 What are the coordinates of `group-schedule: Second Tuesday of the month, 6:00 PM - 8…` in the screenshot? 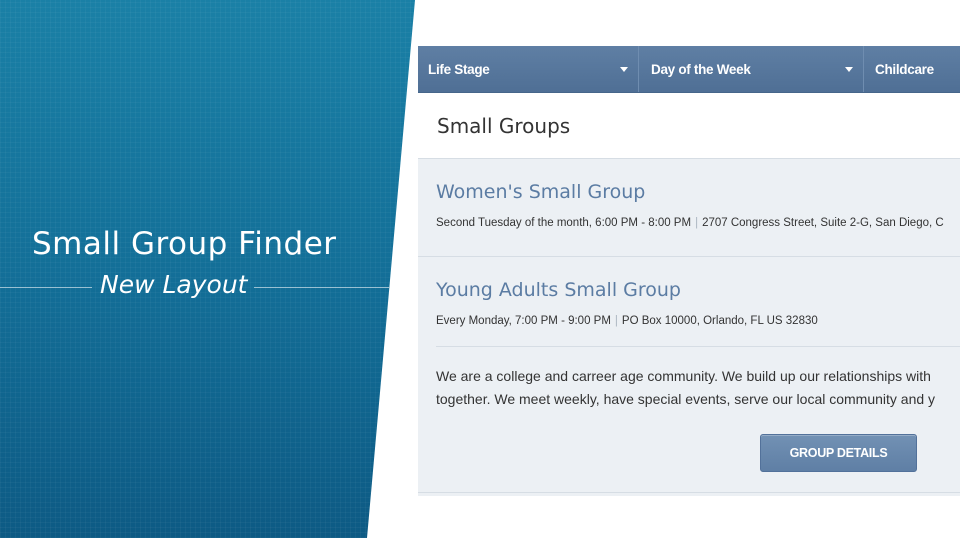 It's located at (564, 223).